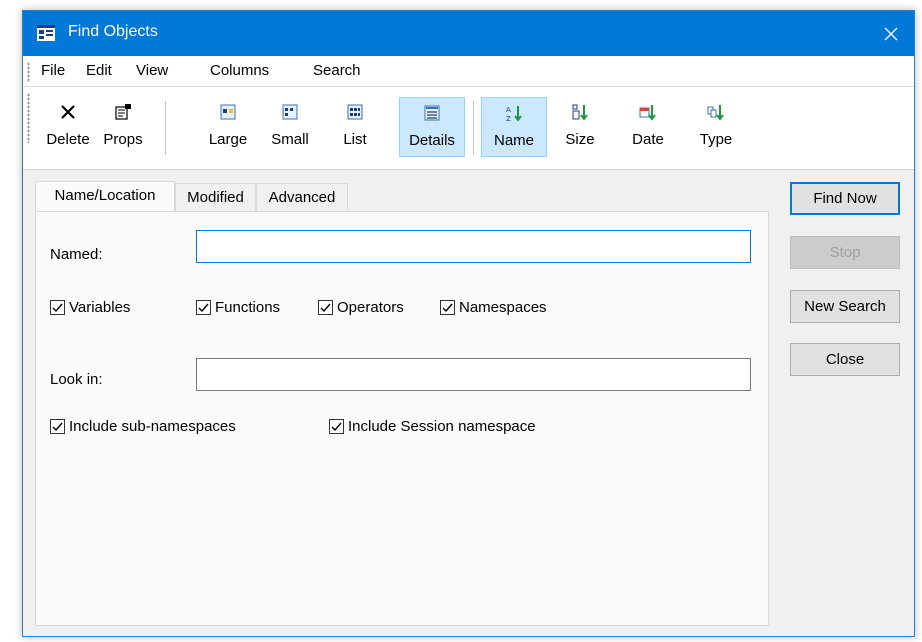 This screenshot has height=642, width=922. I want to click on sort-az-icon: A Z, so click(514, 114).